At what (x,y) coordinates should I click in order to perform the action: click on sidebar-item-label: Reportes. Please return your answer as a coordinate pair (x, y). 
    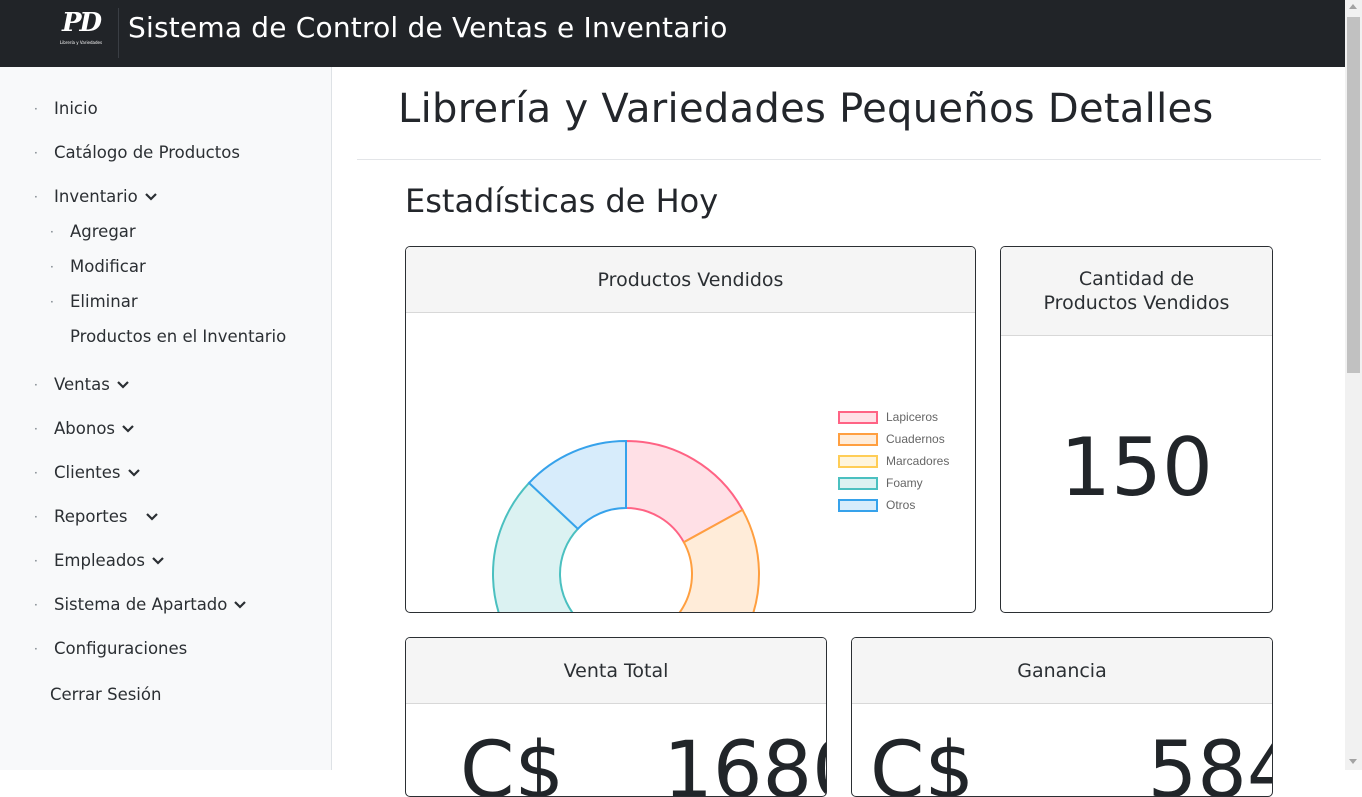
    Looking at the image, I should click on (91, 516).